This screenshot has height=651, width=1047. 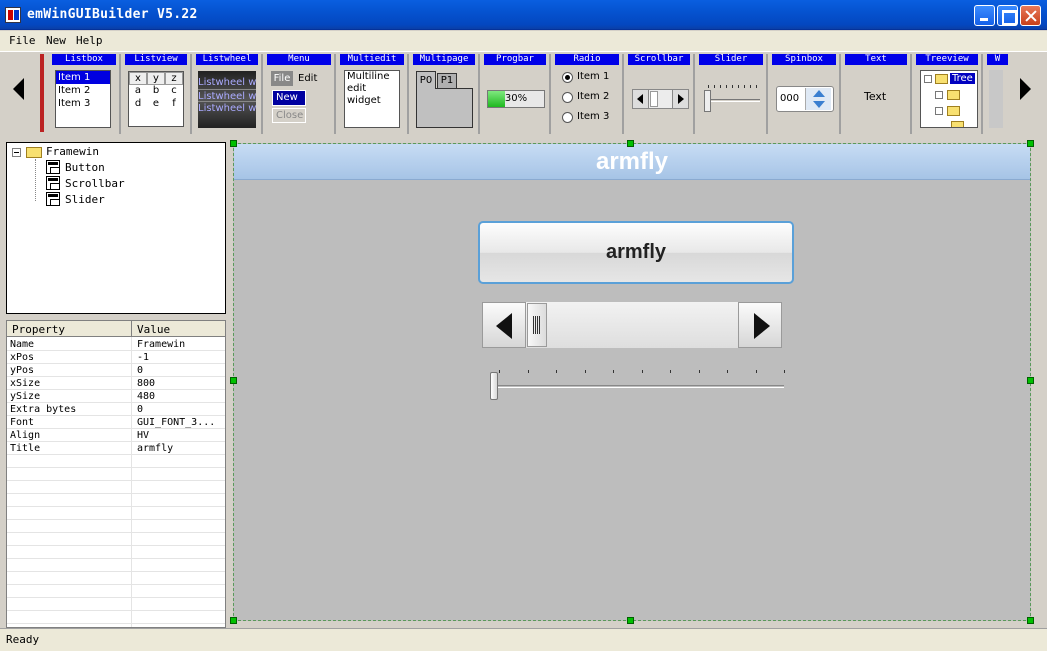 What do you see at coordinates (116, 344) in the screenshot?
I see `property-row: Name Framewin` at bounding box center [116, 344].